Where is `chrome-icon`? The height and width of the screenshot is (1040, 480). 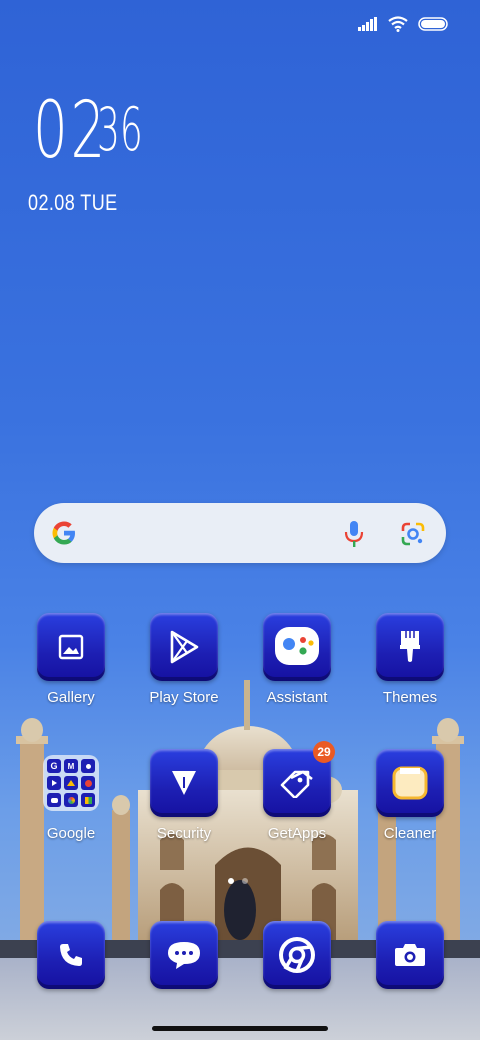 chrome-icon is located at coordinates (297, 955).